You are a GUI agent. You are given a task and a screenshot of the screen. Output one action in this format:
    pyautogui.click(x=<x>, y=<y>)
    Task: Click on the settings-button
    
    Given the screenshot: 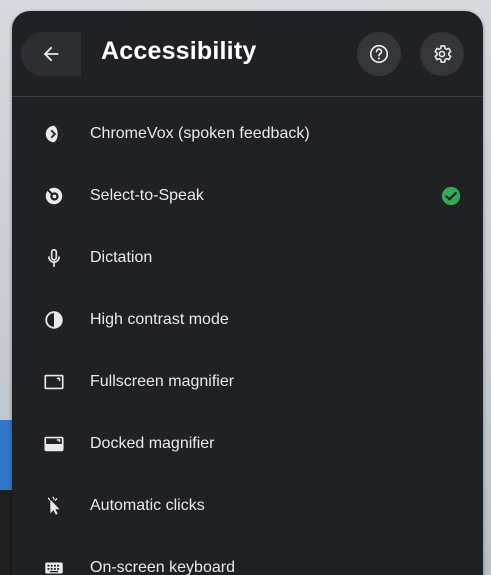 What is the action you would take?
    pyautogui.click(x=442, y=54)
    